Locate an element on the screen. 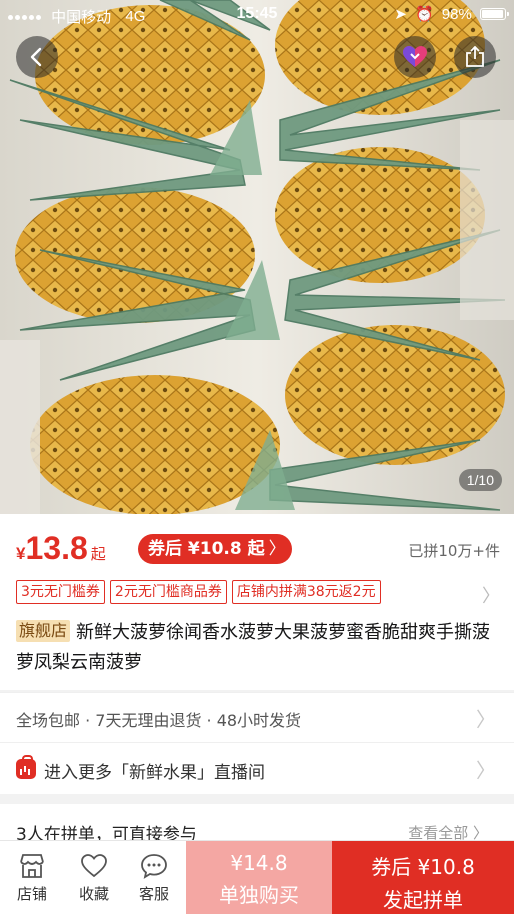 The height and width of the screenshot is (914, 514). chat-bubble-icon is located at coordinates (154, 866).